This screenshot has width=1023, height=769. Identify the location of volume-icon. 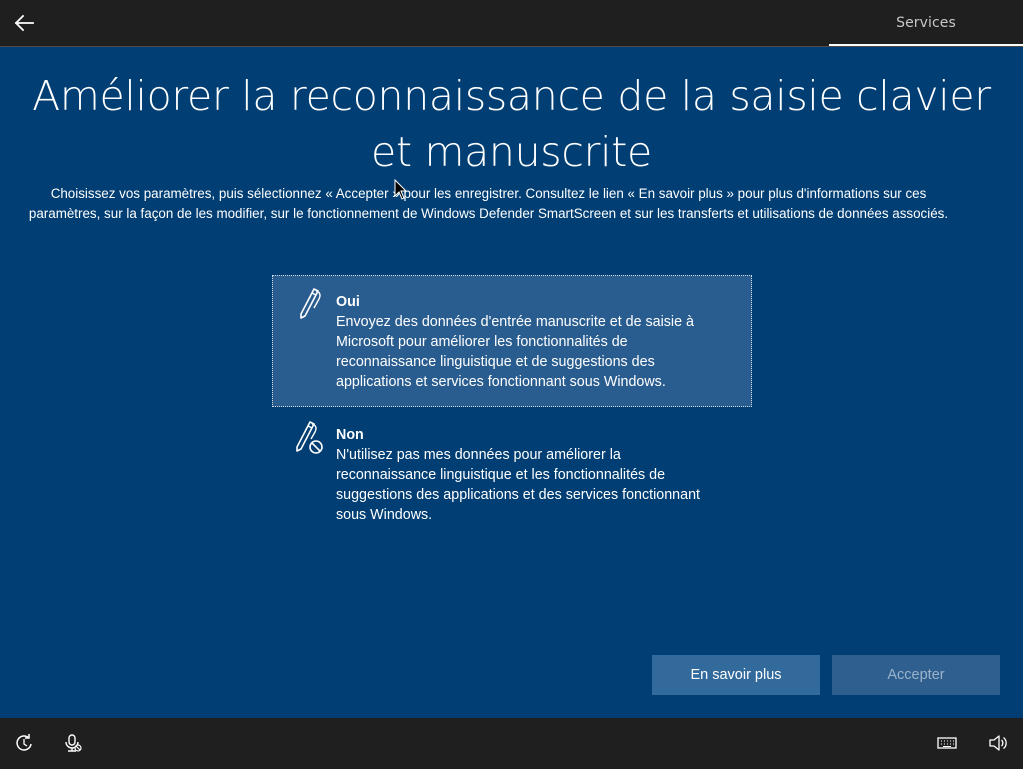
(998, 743).